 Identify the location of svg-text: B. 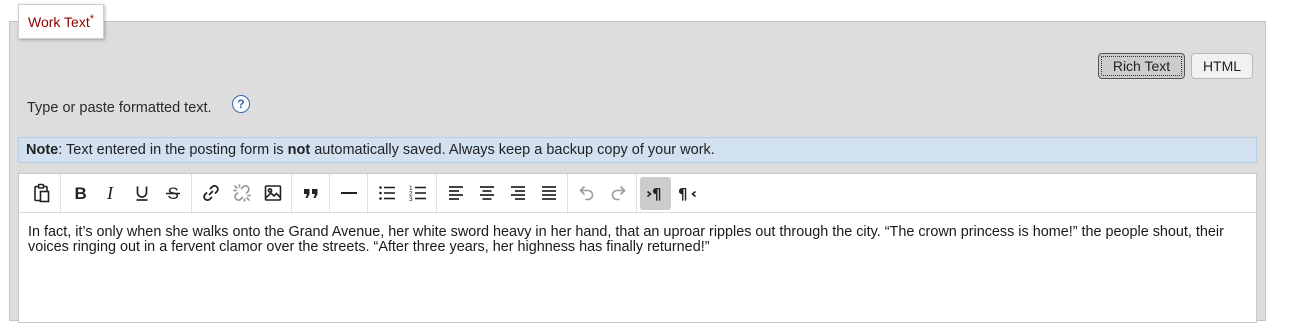
(80, 193).